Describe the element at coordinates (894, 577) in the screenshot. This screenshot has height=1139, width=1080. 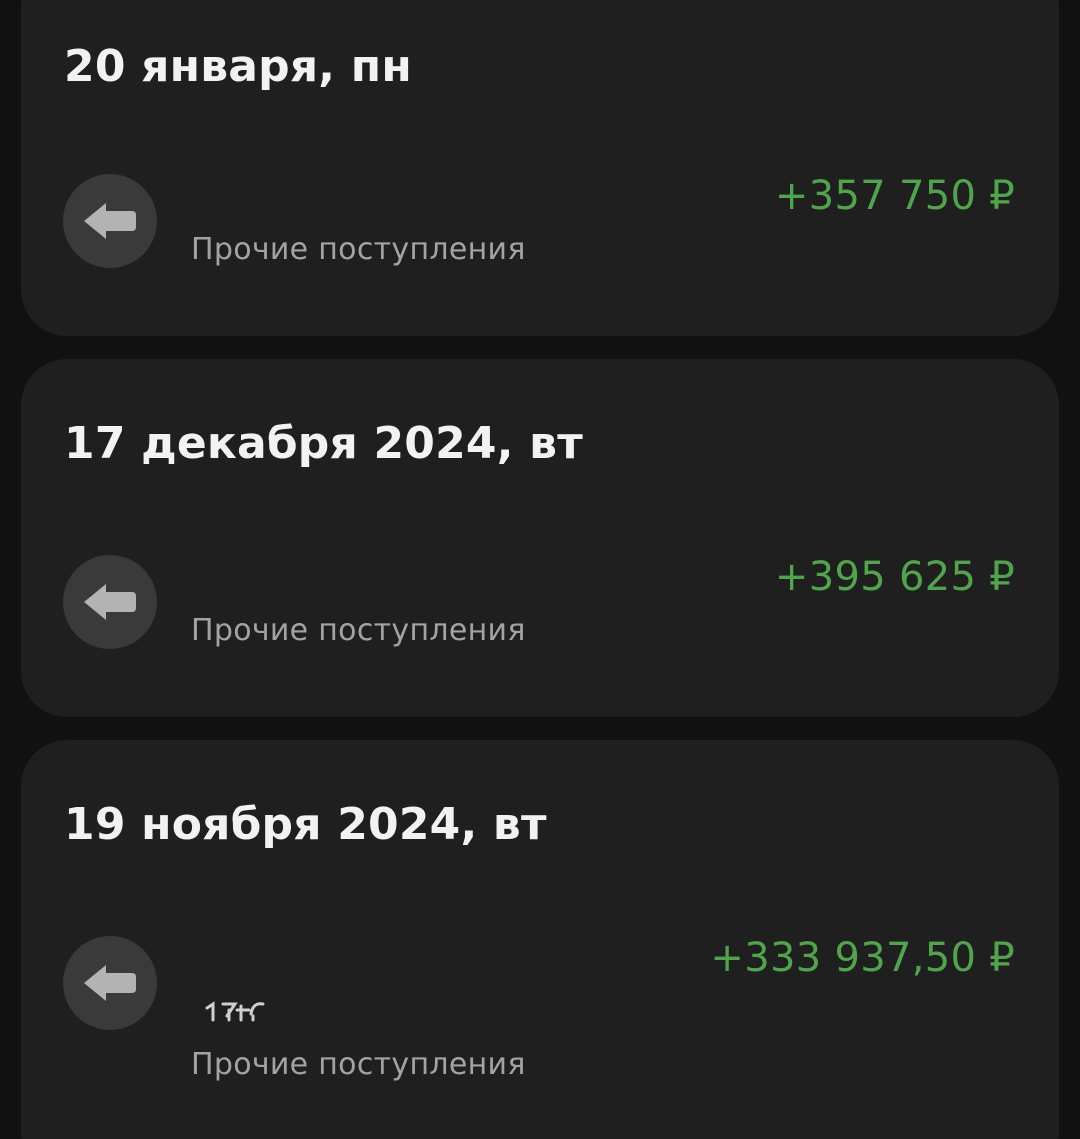
I see `operation-amount: +395 625 ₽` at that location.